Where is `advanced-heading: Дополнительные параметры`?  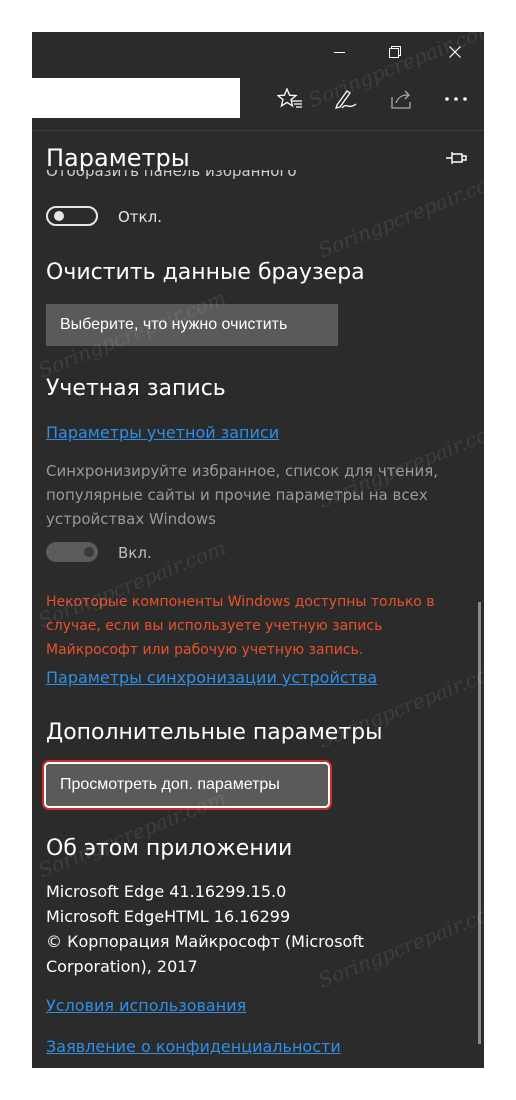 advanced-heading: Дополнительные параметры is located at coordinates (214, 732).